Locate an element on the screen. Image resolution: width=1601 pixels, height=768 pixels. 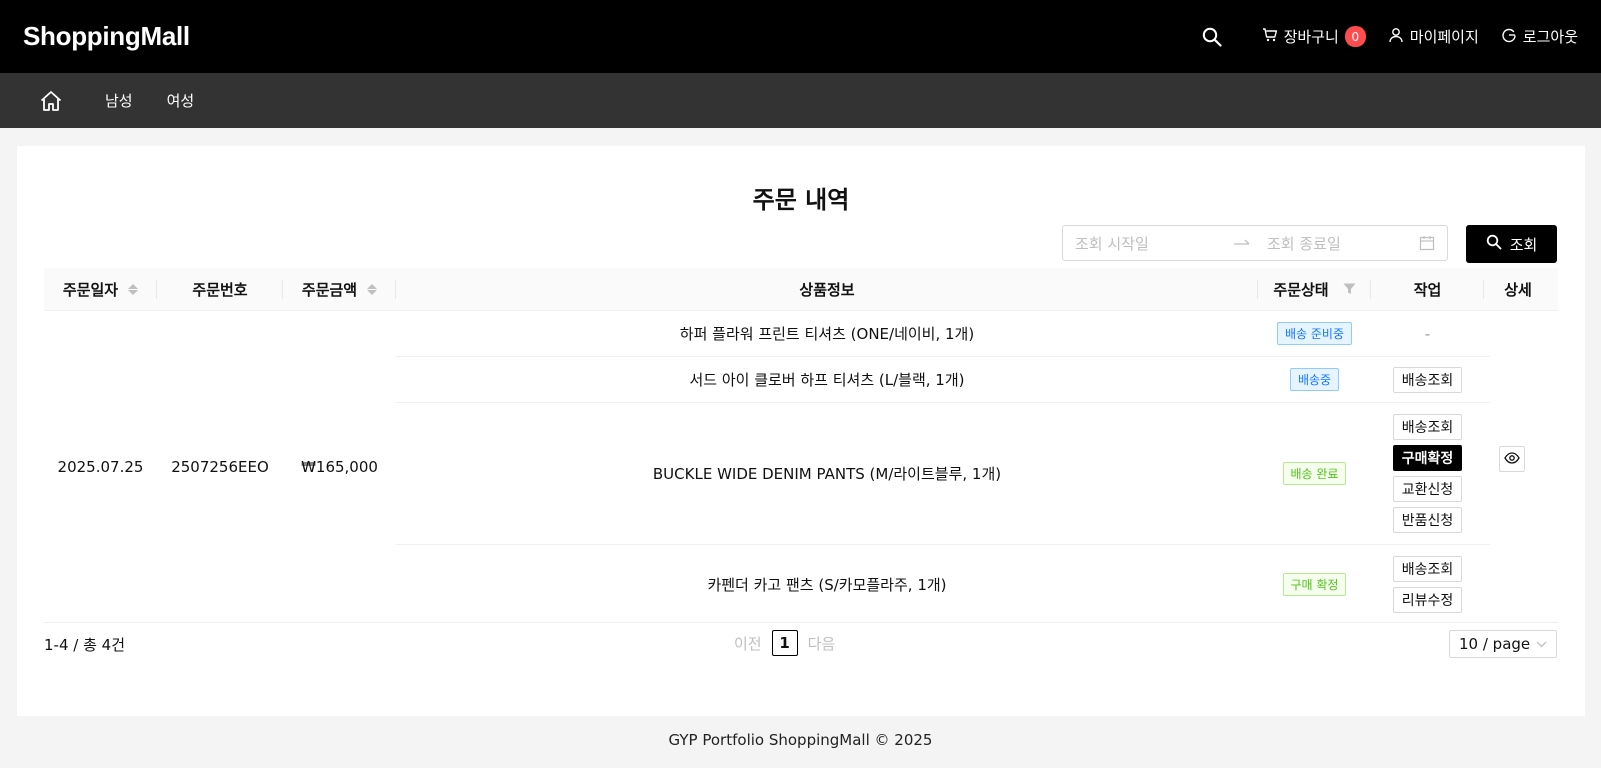
calendar-icon is located at coordinates (1427, 243).